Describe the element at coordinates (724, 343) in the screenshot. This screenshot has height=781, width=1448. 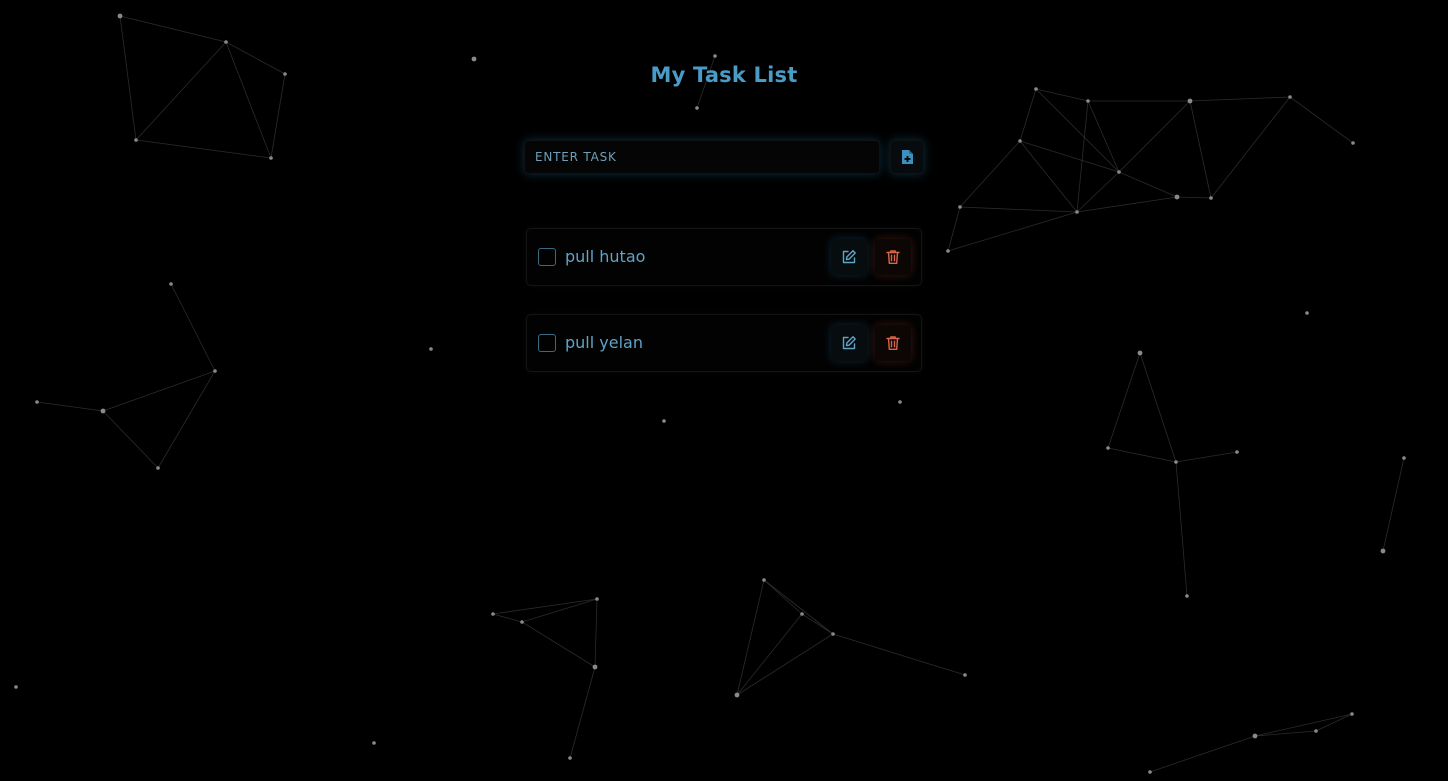
I see `task-item: pull yelan` at that location.